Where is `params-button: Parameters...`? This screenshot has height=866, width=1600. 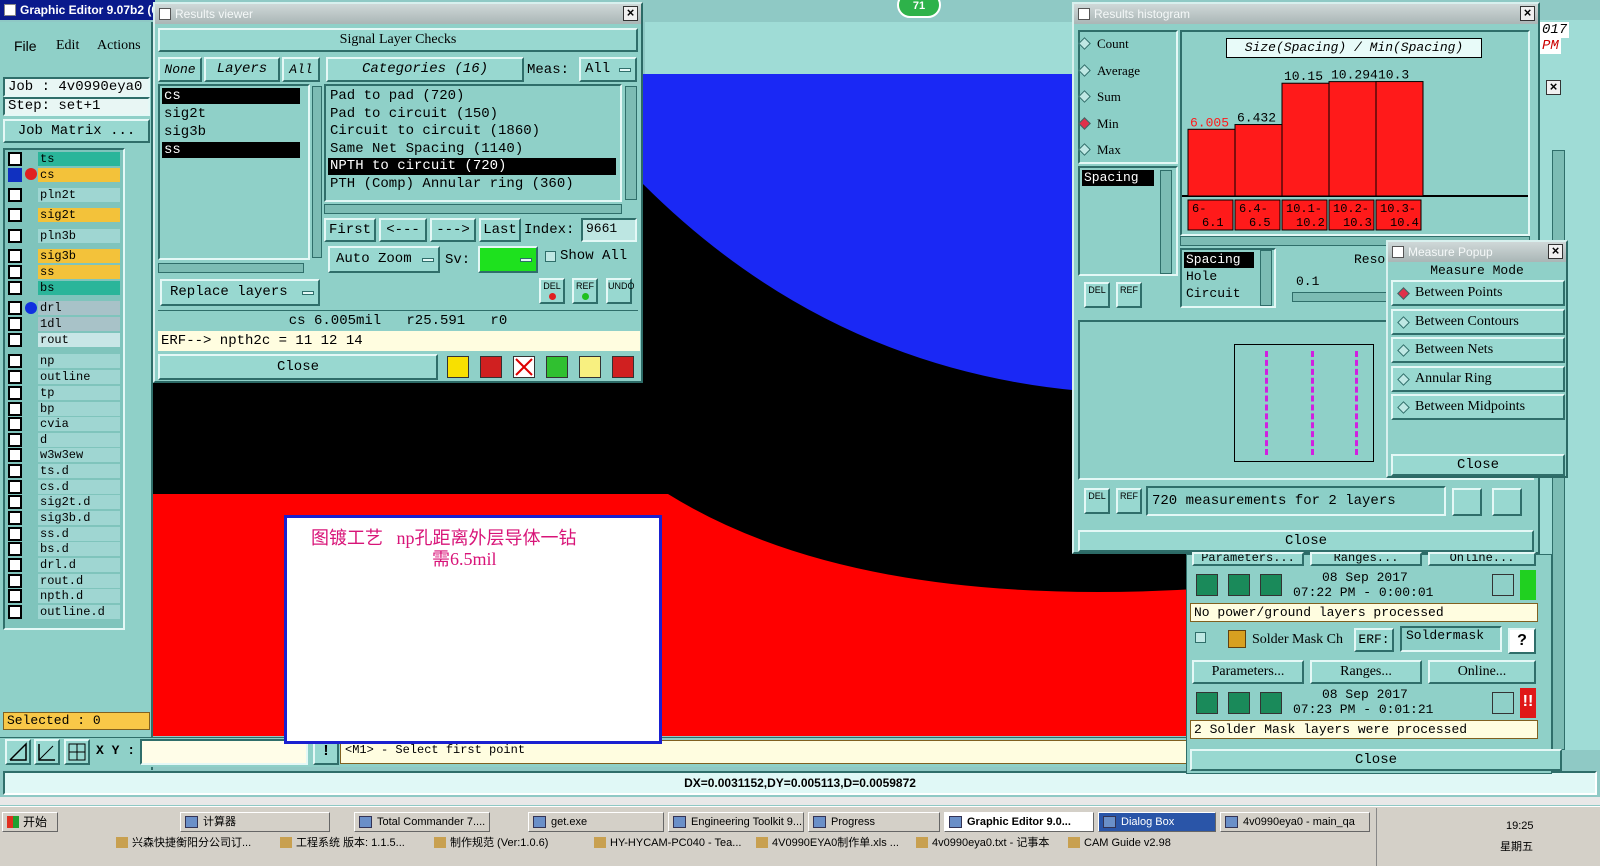 params-button: Parameters... is located at coordinates (1248, 672).